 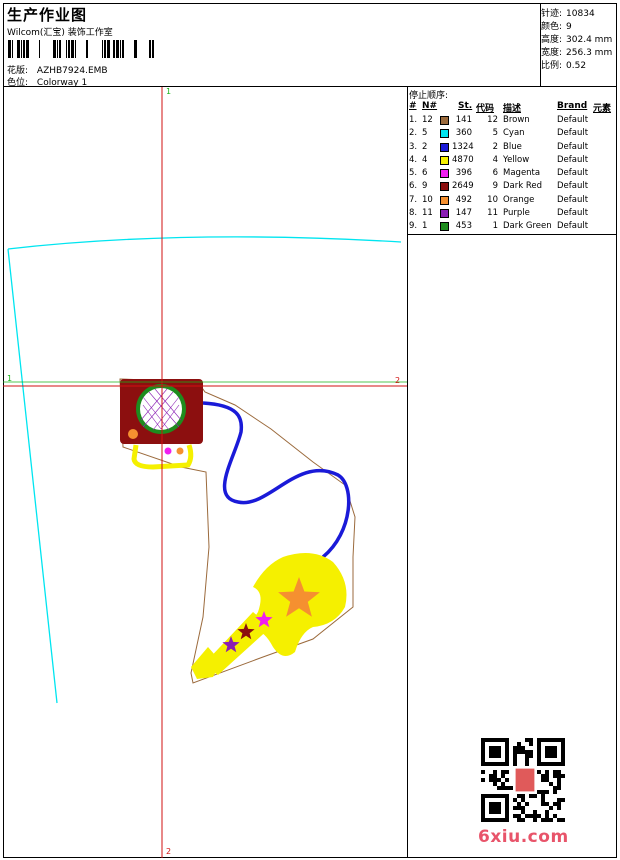 What do you see at coordinates (425, 226) in the screenshot?
I see `row-no: 1` at bounding box center [425, 226].